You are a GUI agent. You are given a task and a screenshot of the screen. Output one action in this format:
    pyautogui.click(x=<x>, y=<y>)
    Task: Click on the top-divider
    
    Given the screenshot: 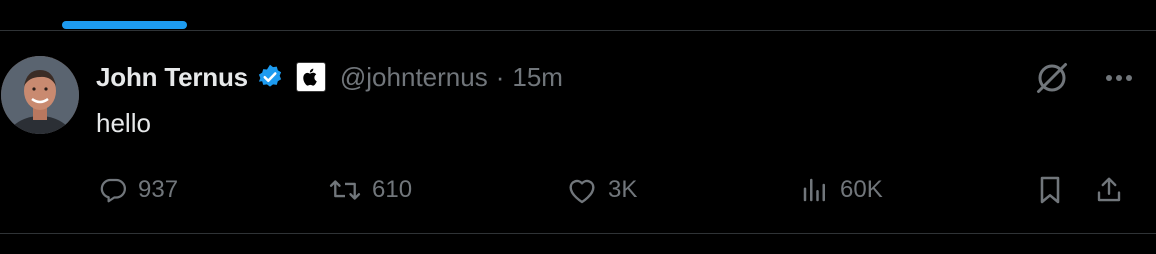 What is the action you would take?
    pyautogui.click(x=578, y=30)
    